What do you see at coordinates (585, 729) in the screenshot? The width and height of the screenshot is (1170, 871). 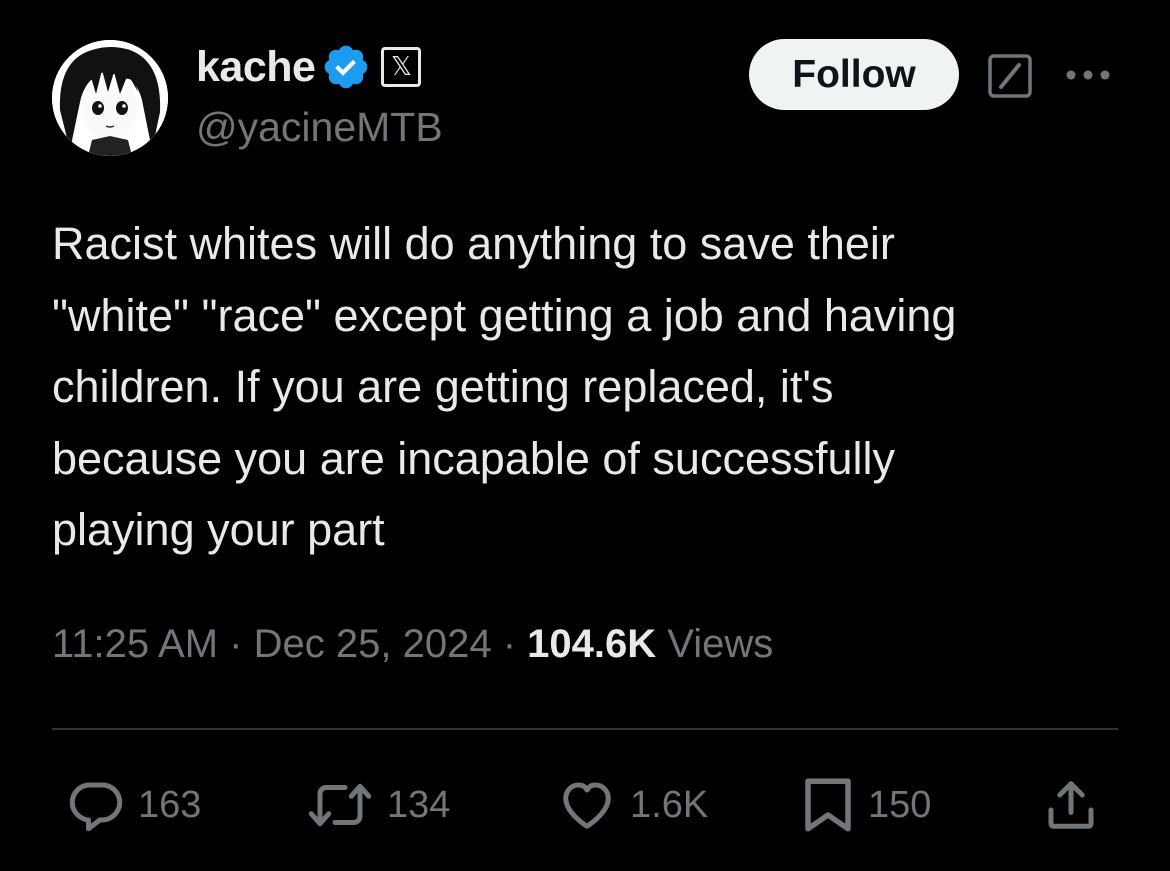 I see `divider` at bounding box center [585, 729].